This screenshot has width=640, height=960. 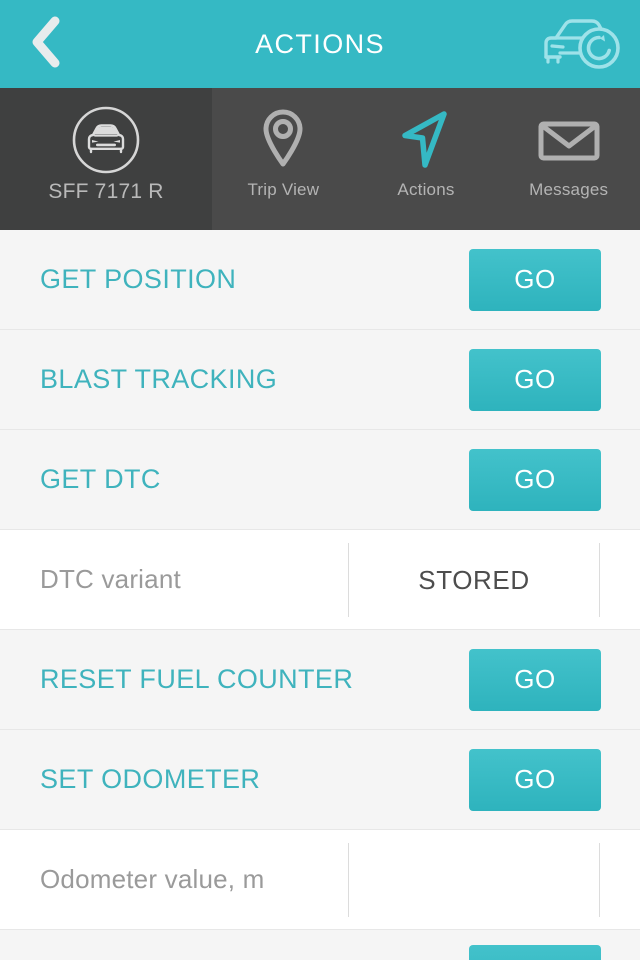 What do you see at coordinates (569, 189) in the screenshot?
I see `tab-messages-label: Messages` at bounding box center [569, 189].